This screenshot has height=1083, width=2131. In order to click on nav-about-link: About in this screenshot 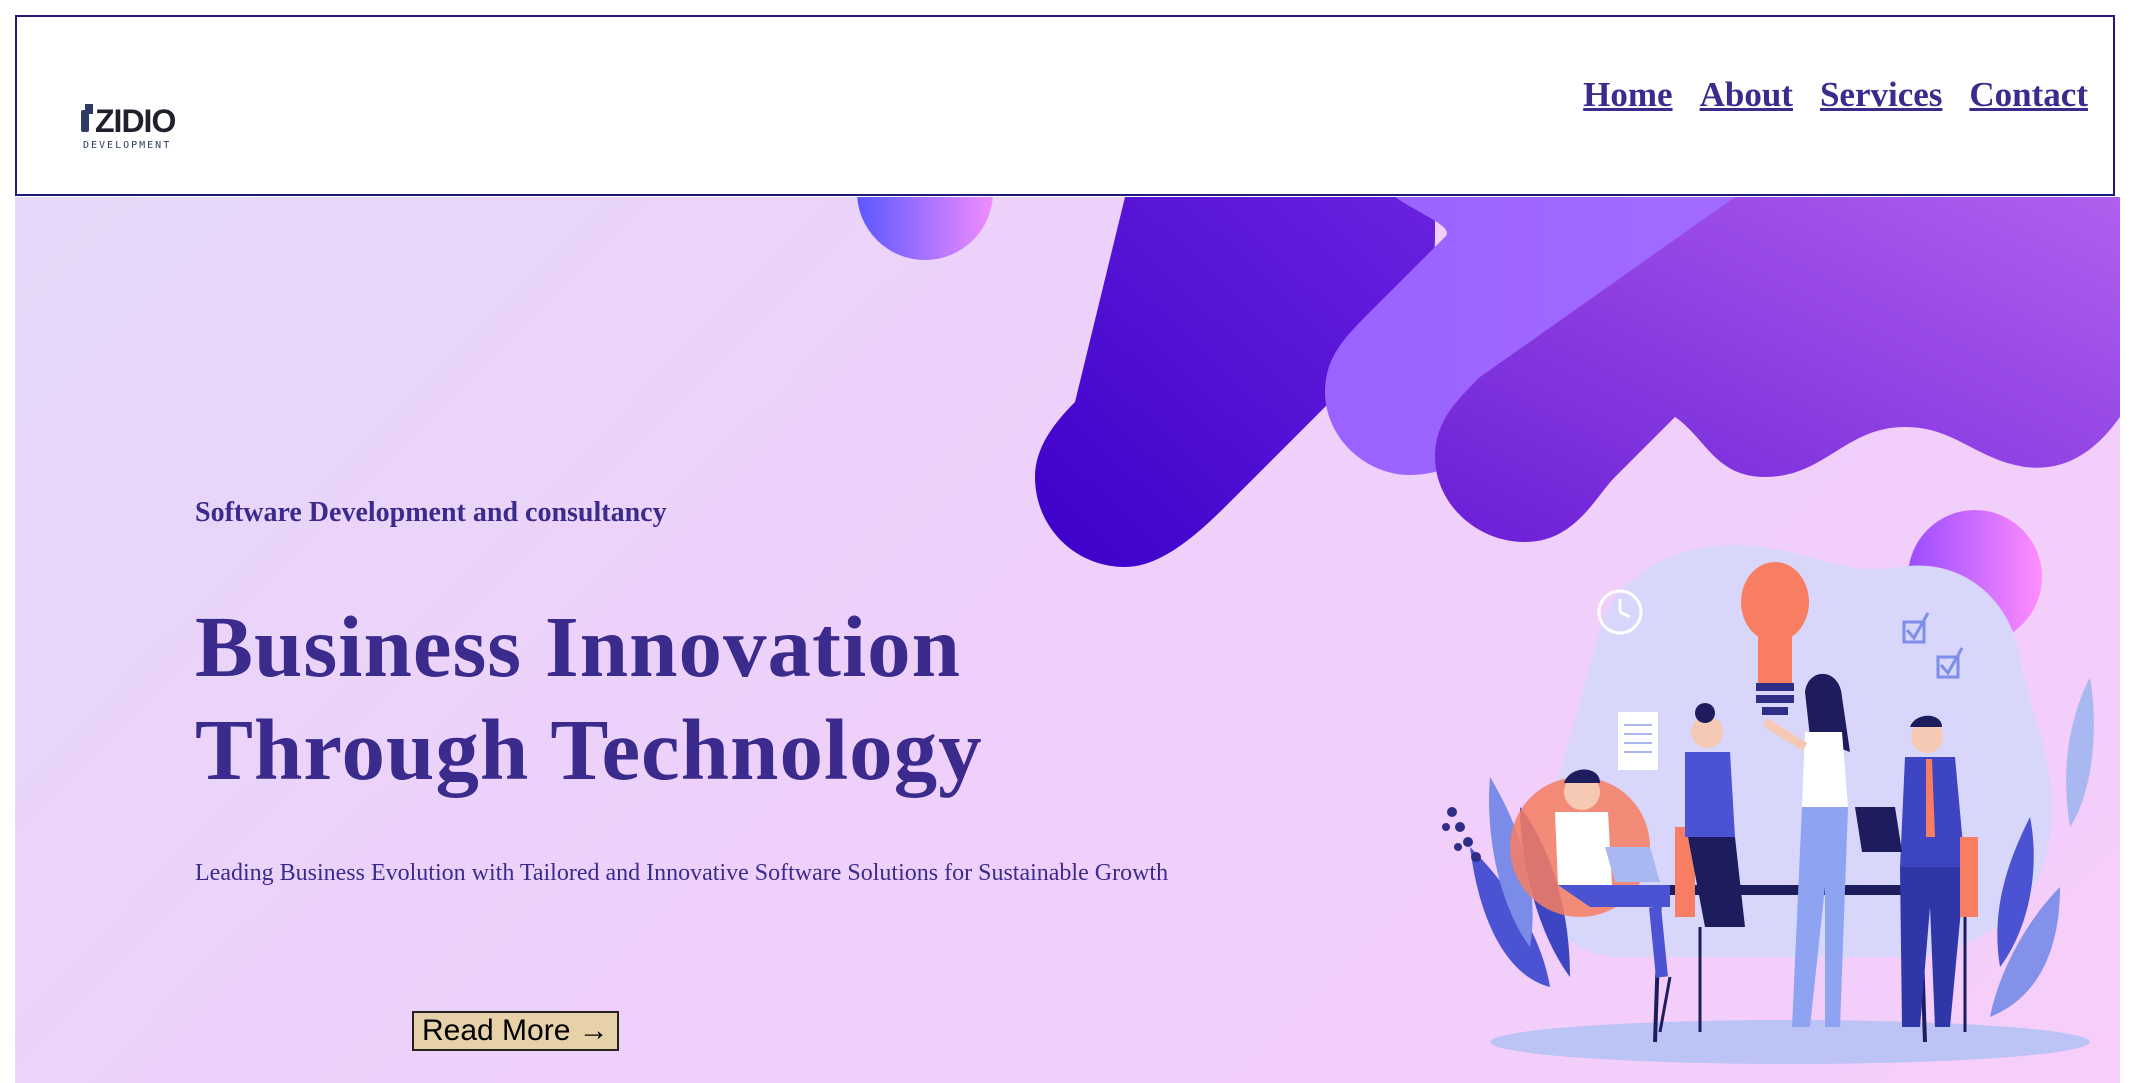, I will do `click(1746, 95)`.